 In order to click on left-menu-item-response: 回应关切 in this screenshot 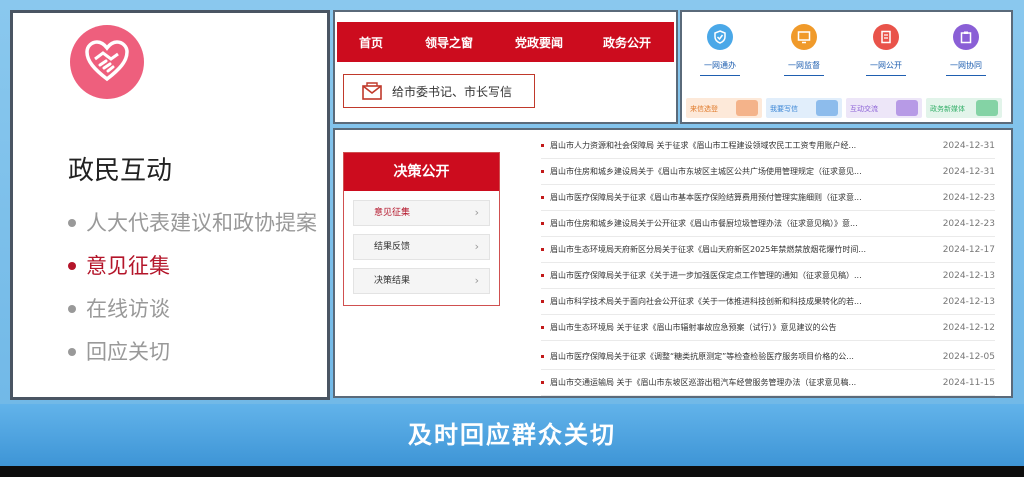, I will do `click(192, 360)`.